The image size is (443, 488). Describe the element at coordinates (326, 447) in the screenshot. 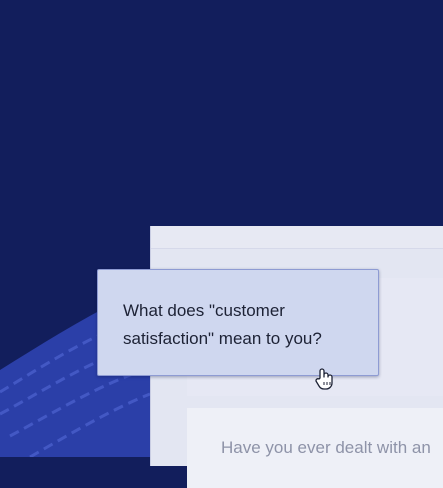

I see `question-card-text: Have you ever dealt with an` at that location.